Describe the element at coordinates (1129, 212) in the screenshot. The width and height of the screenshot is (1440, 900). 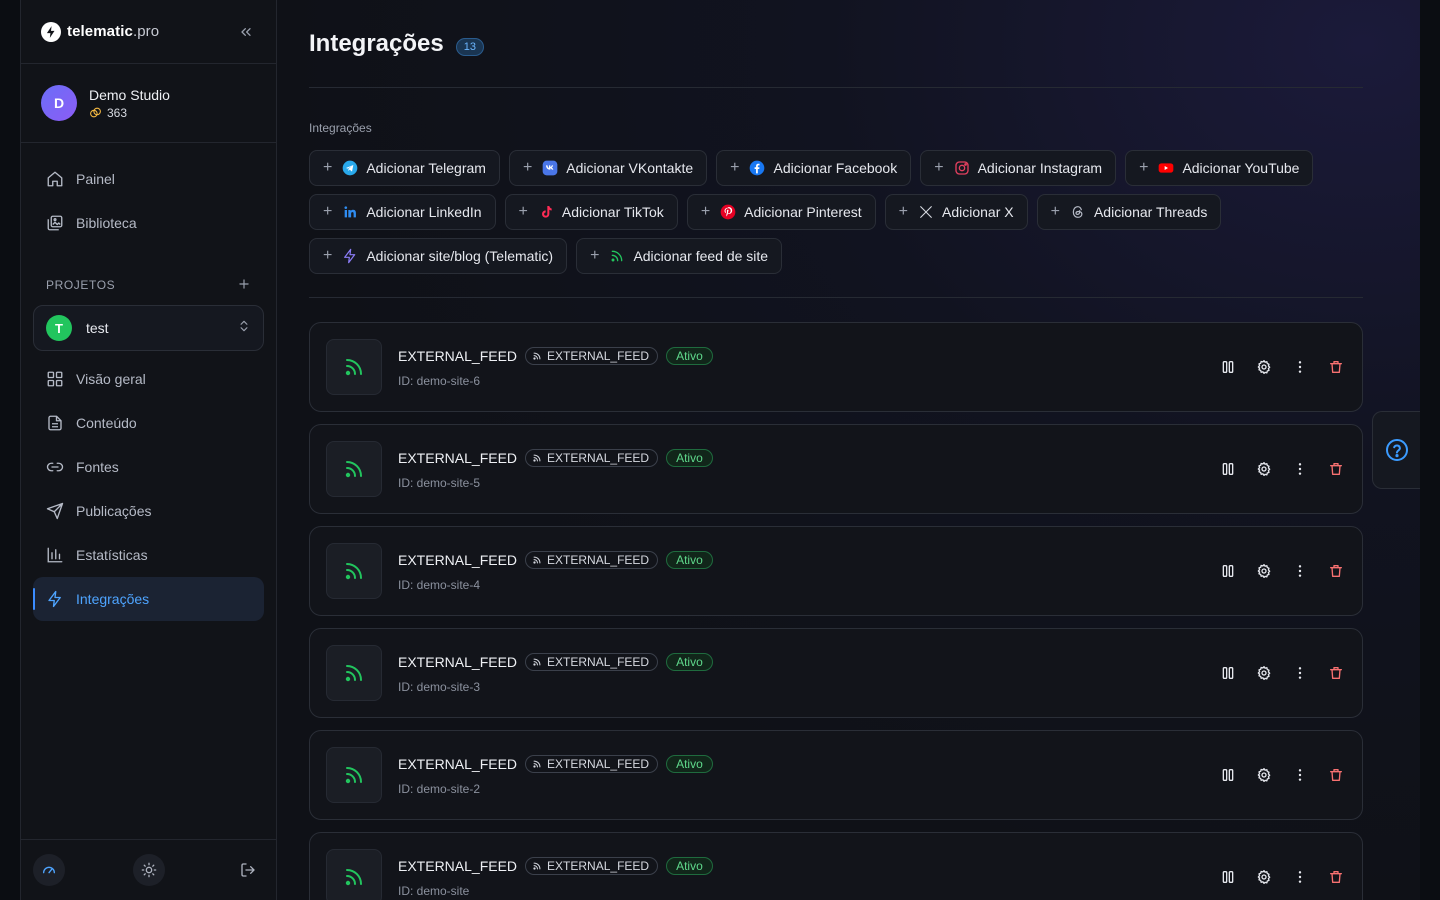
I see `add-threads-button: + Adicionar Threads` at that location.